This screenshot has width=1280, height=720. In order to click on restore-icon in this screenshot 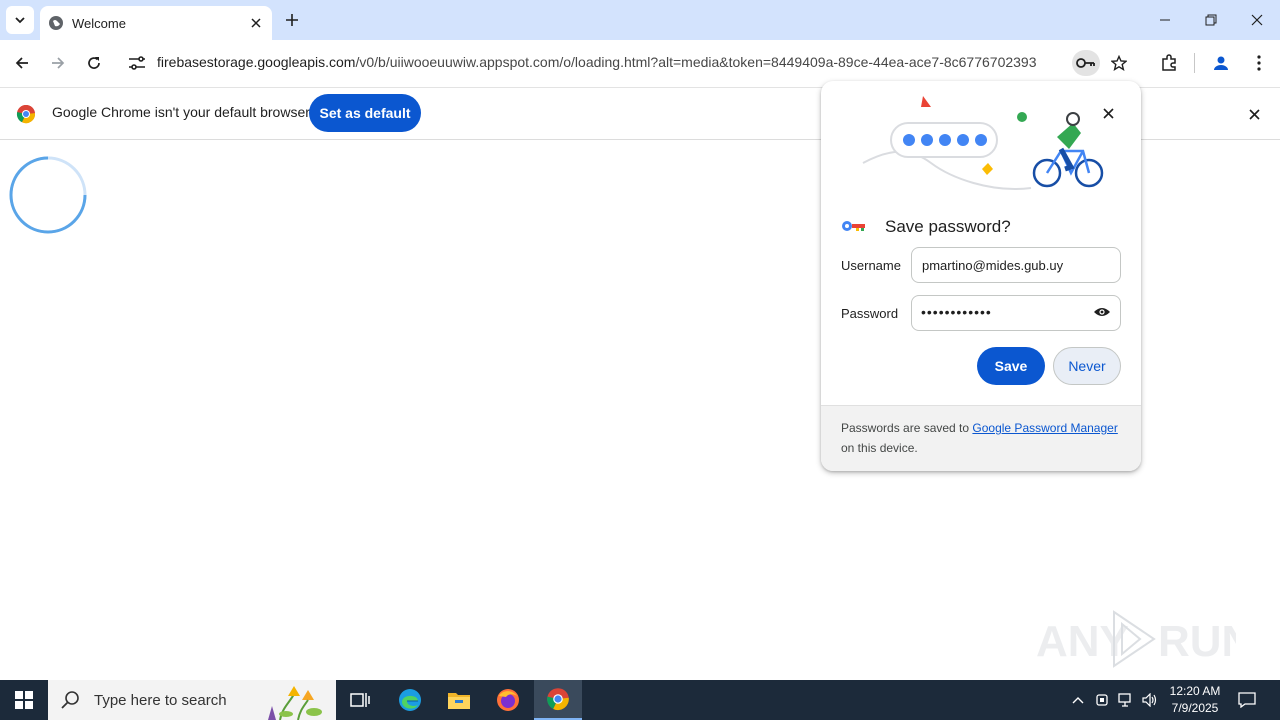, I will do `click(1211, 20)`.